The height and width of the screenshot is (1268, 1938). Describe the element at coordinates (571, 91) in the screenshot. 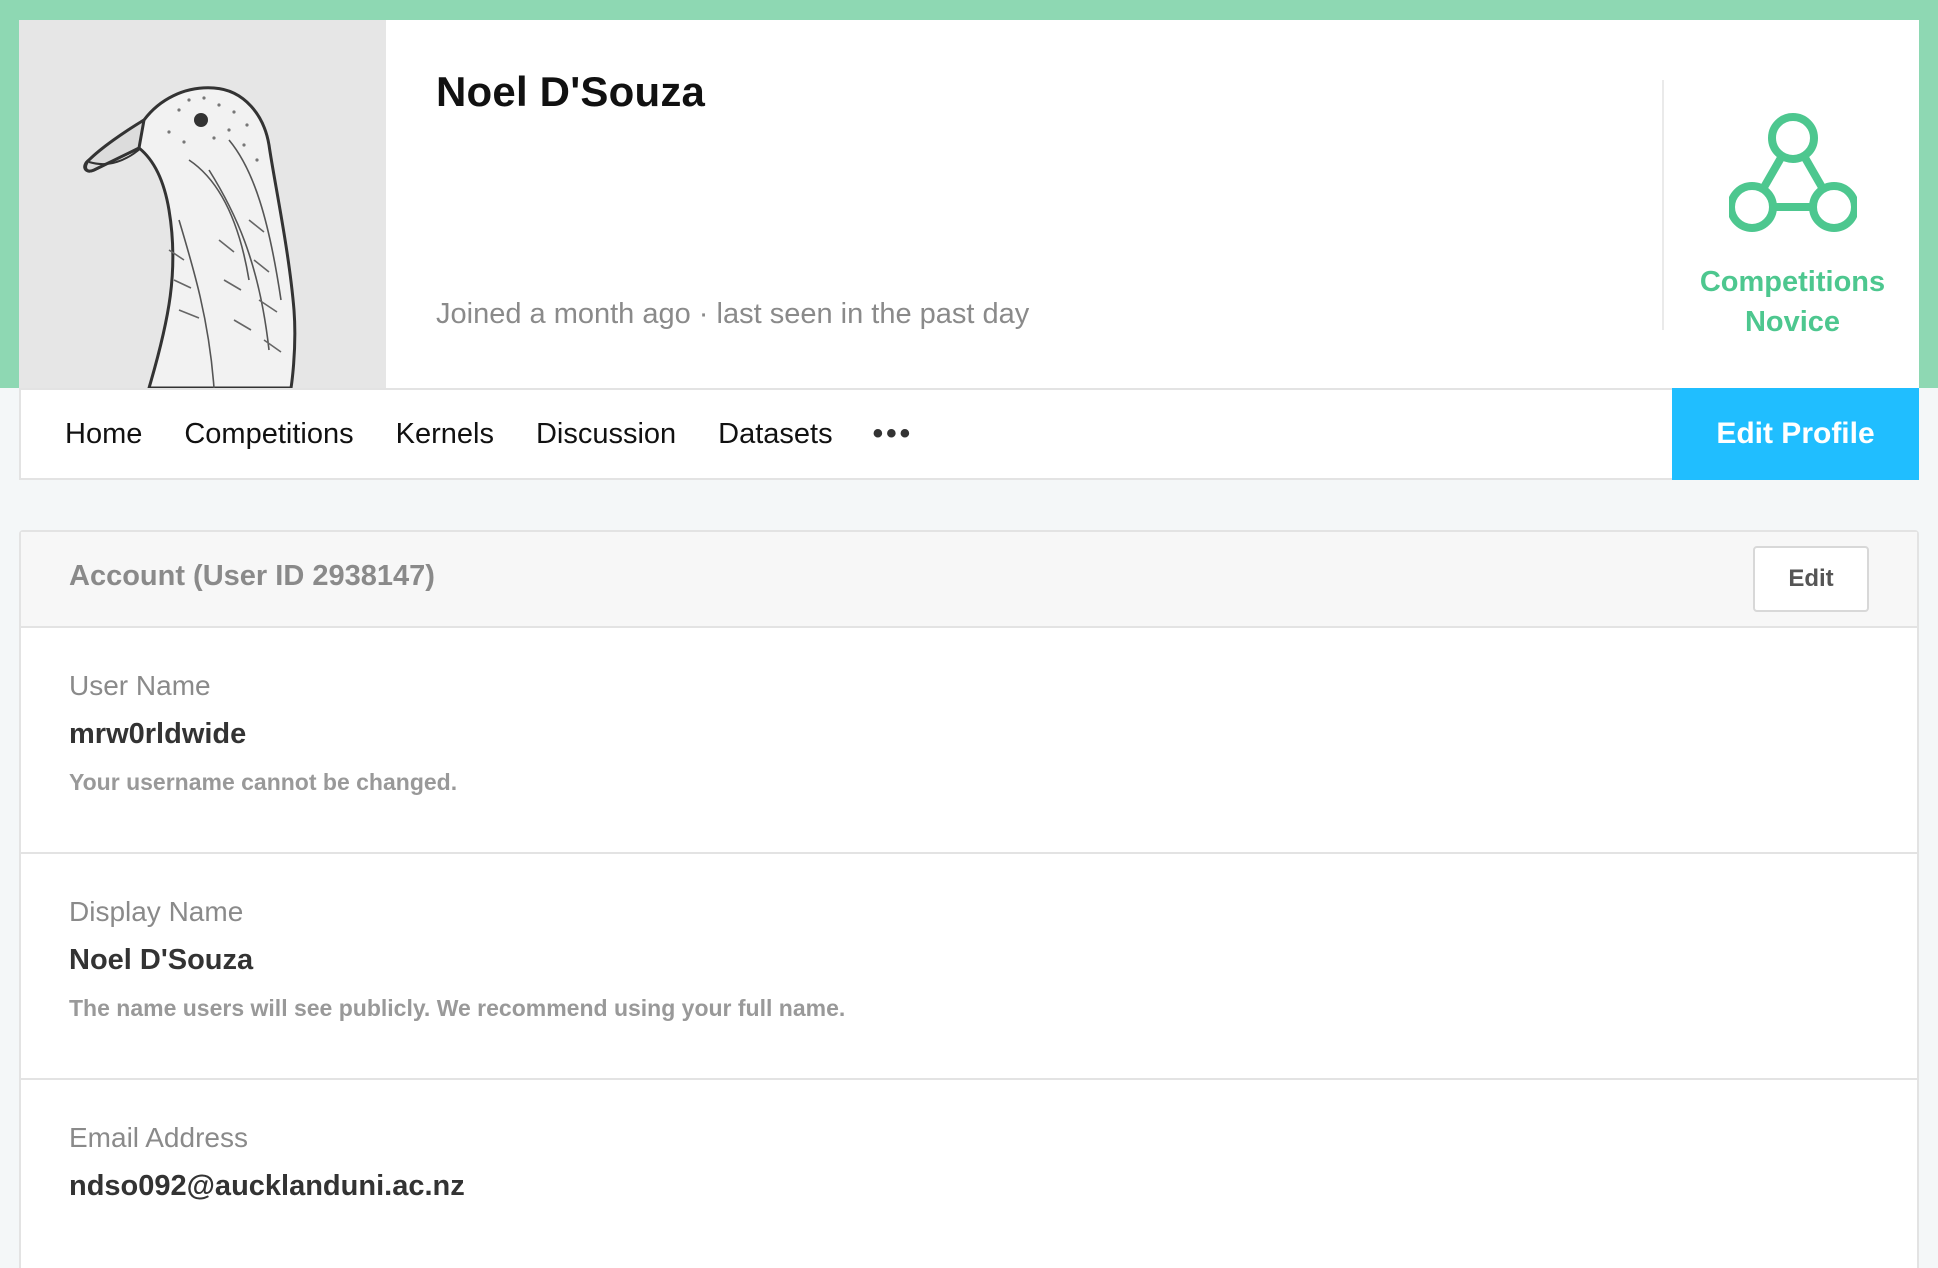

I see `profile-name: Noel D'Souza` at that location.